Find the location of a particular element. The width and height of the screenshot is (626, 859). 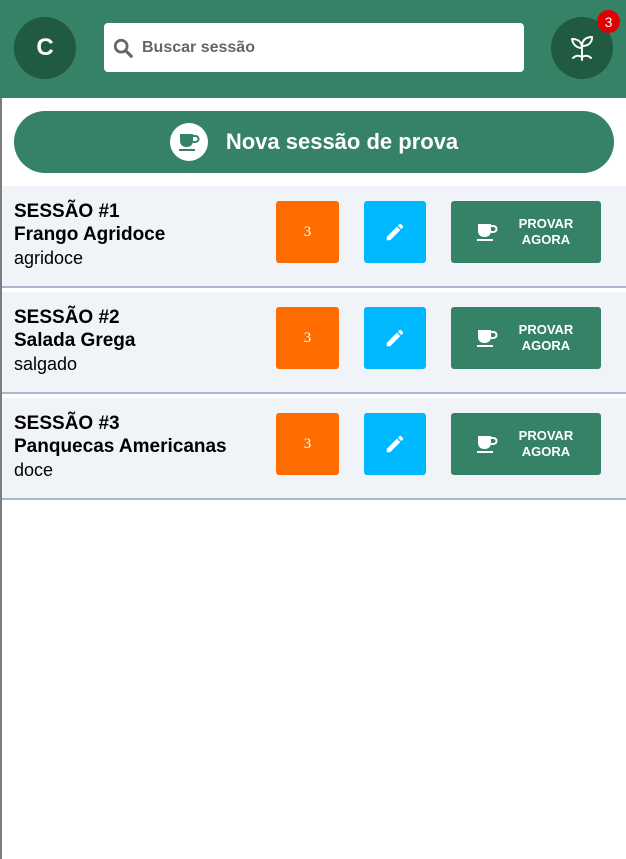

session-id: SESSÃO #3 is located at coordinates (67, 423).